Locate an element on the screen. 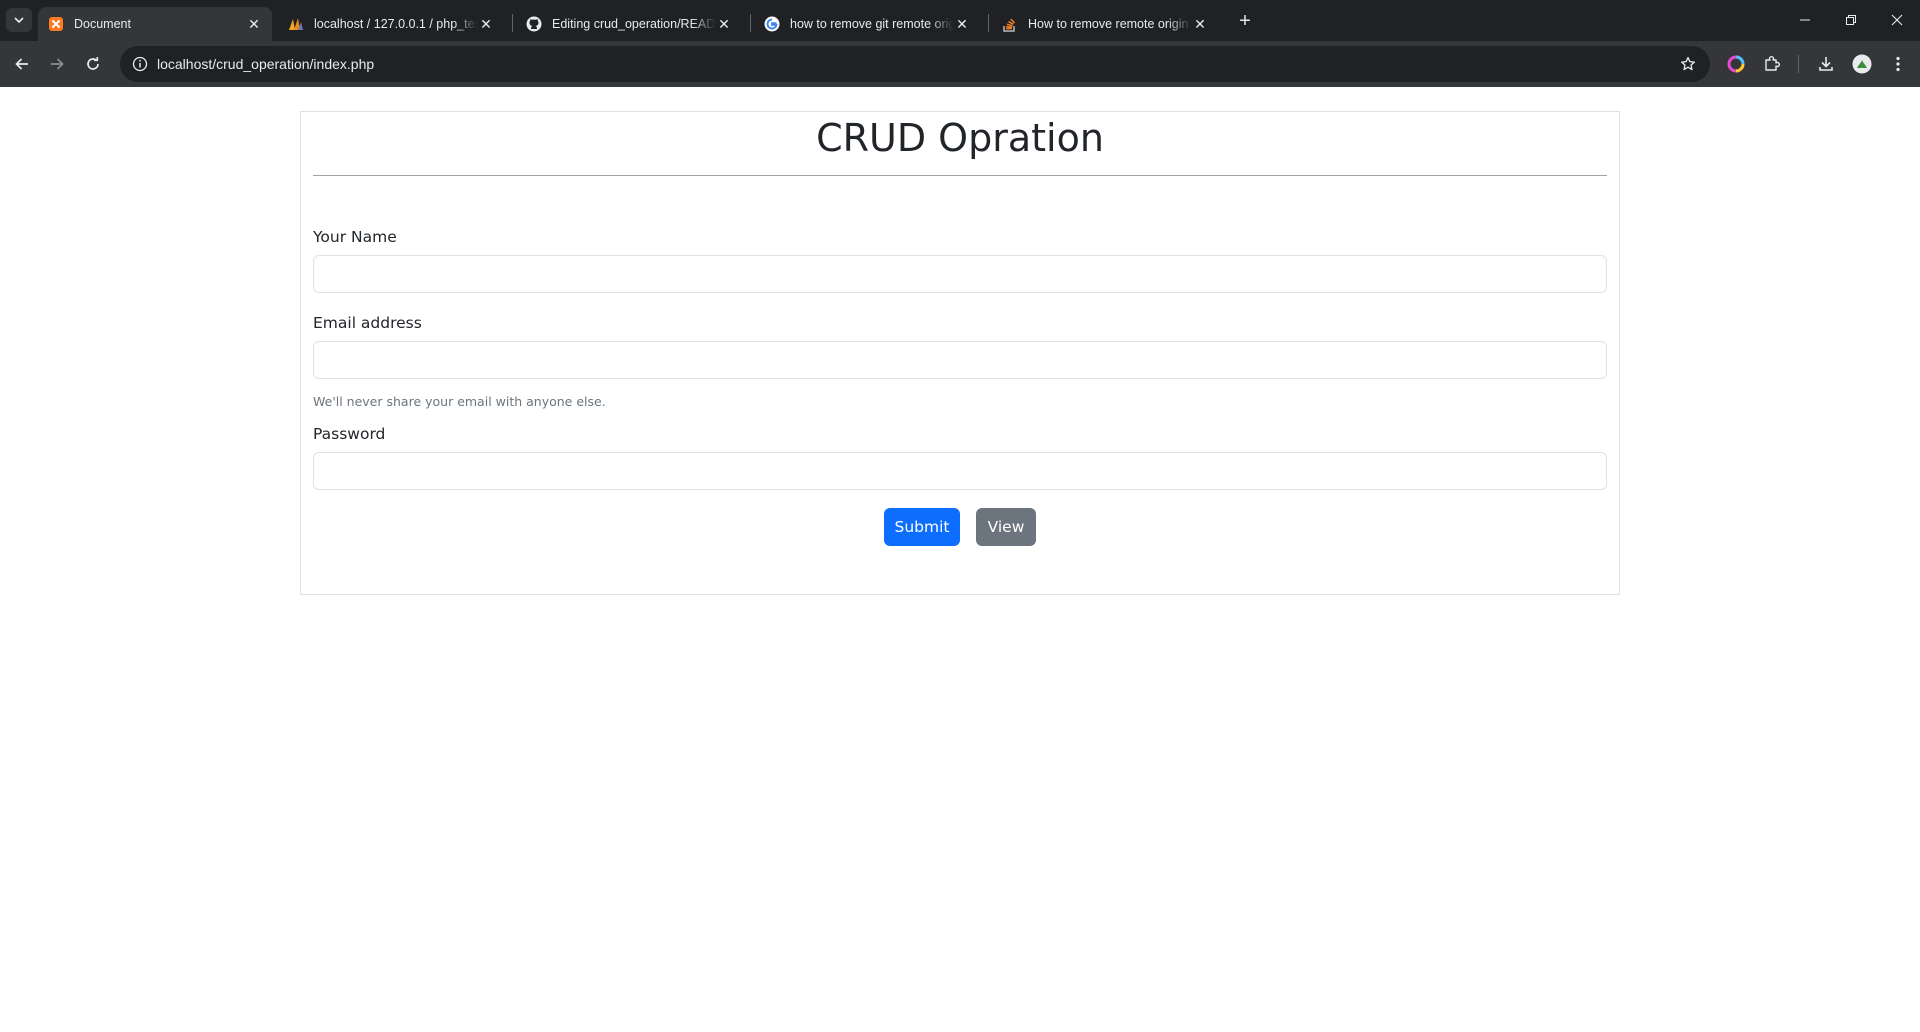  tab-search-button is located at coordinates (19, 20).